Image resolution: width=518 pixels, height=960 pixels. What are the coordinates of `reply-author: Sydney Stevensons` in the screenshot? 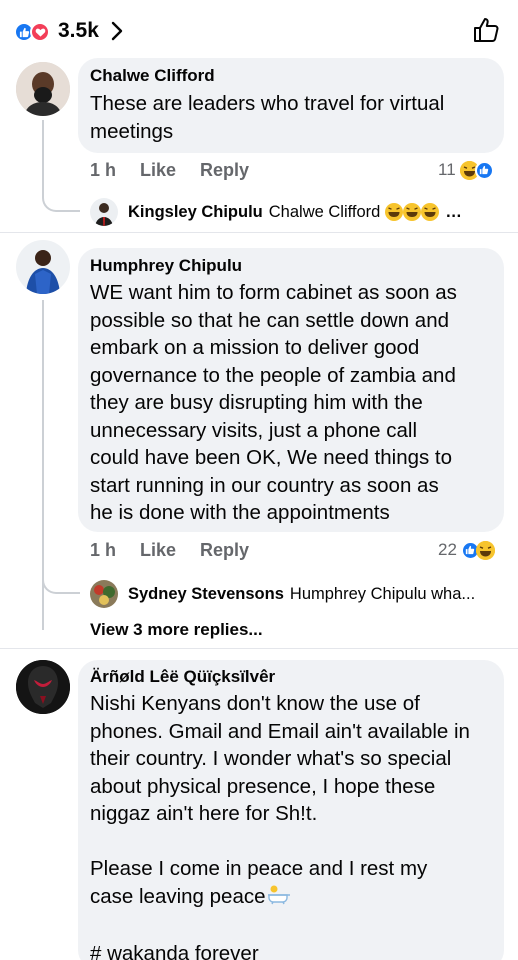 It's located at (206, 594).